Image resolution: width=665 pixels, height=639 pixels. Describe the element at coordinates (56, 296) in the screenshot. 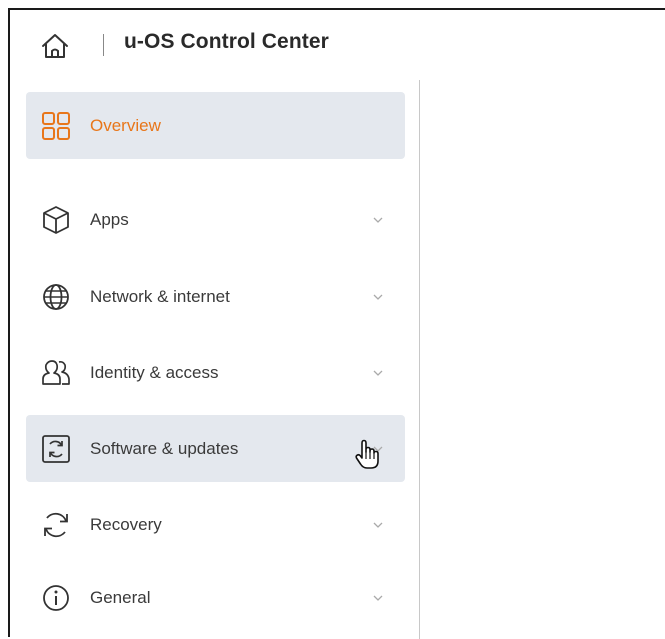

I see `globe-icon` at that location.